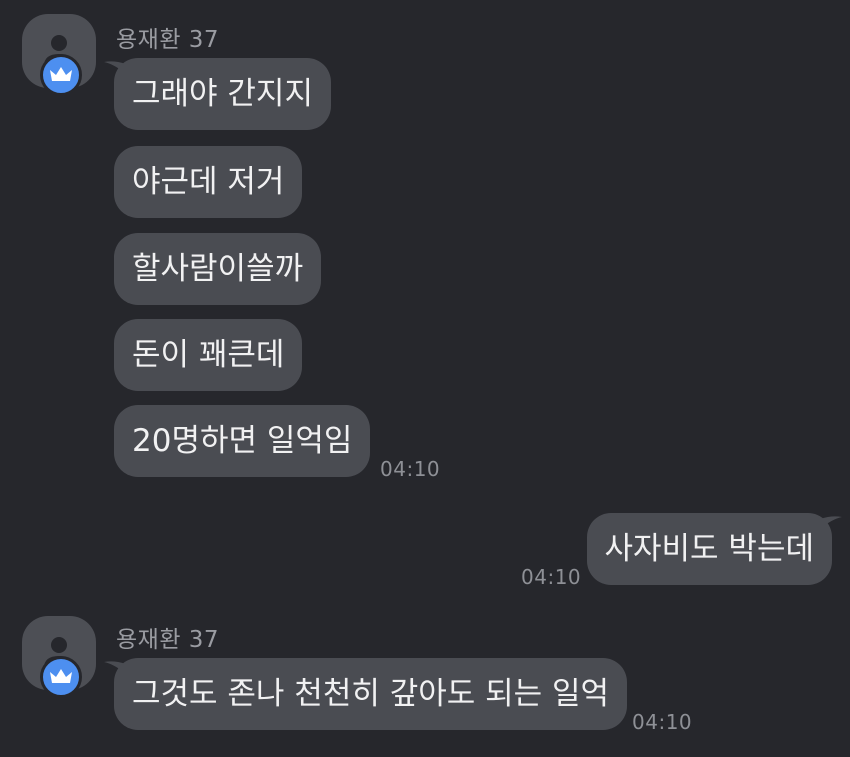 This screenshot has height=757, width=850. I want to click on message-bubble: 20명하면 일억임, so click(242, 441).